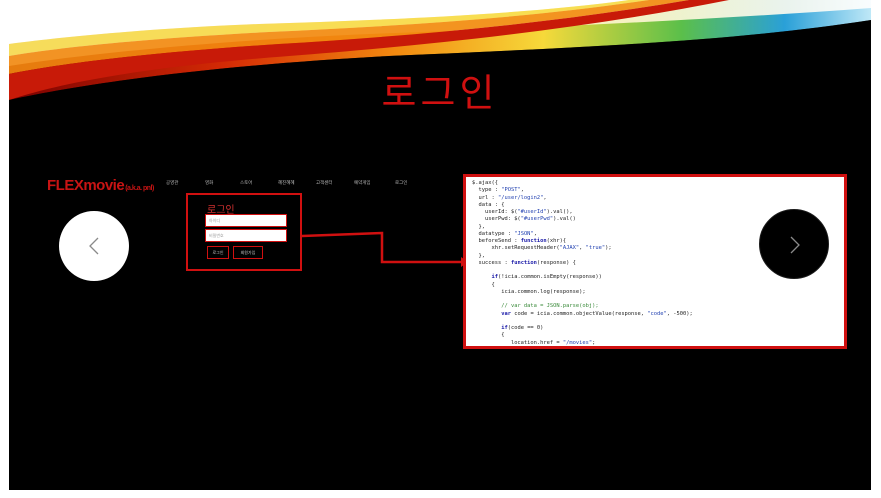 This screenshot has height=498, width=881. Describe the element at coordinates (491, 262) in the screenshot. I see `code-token: success :` at that location.